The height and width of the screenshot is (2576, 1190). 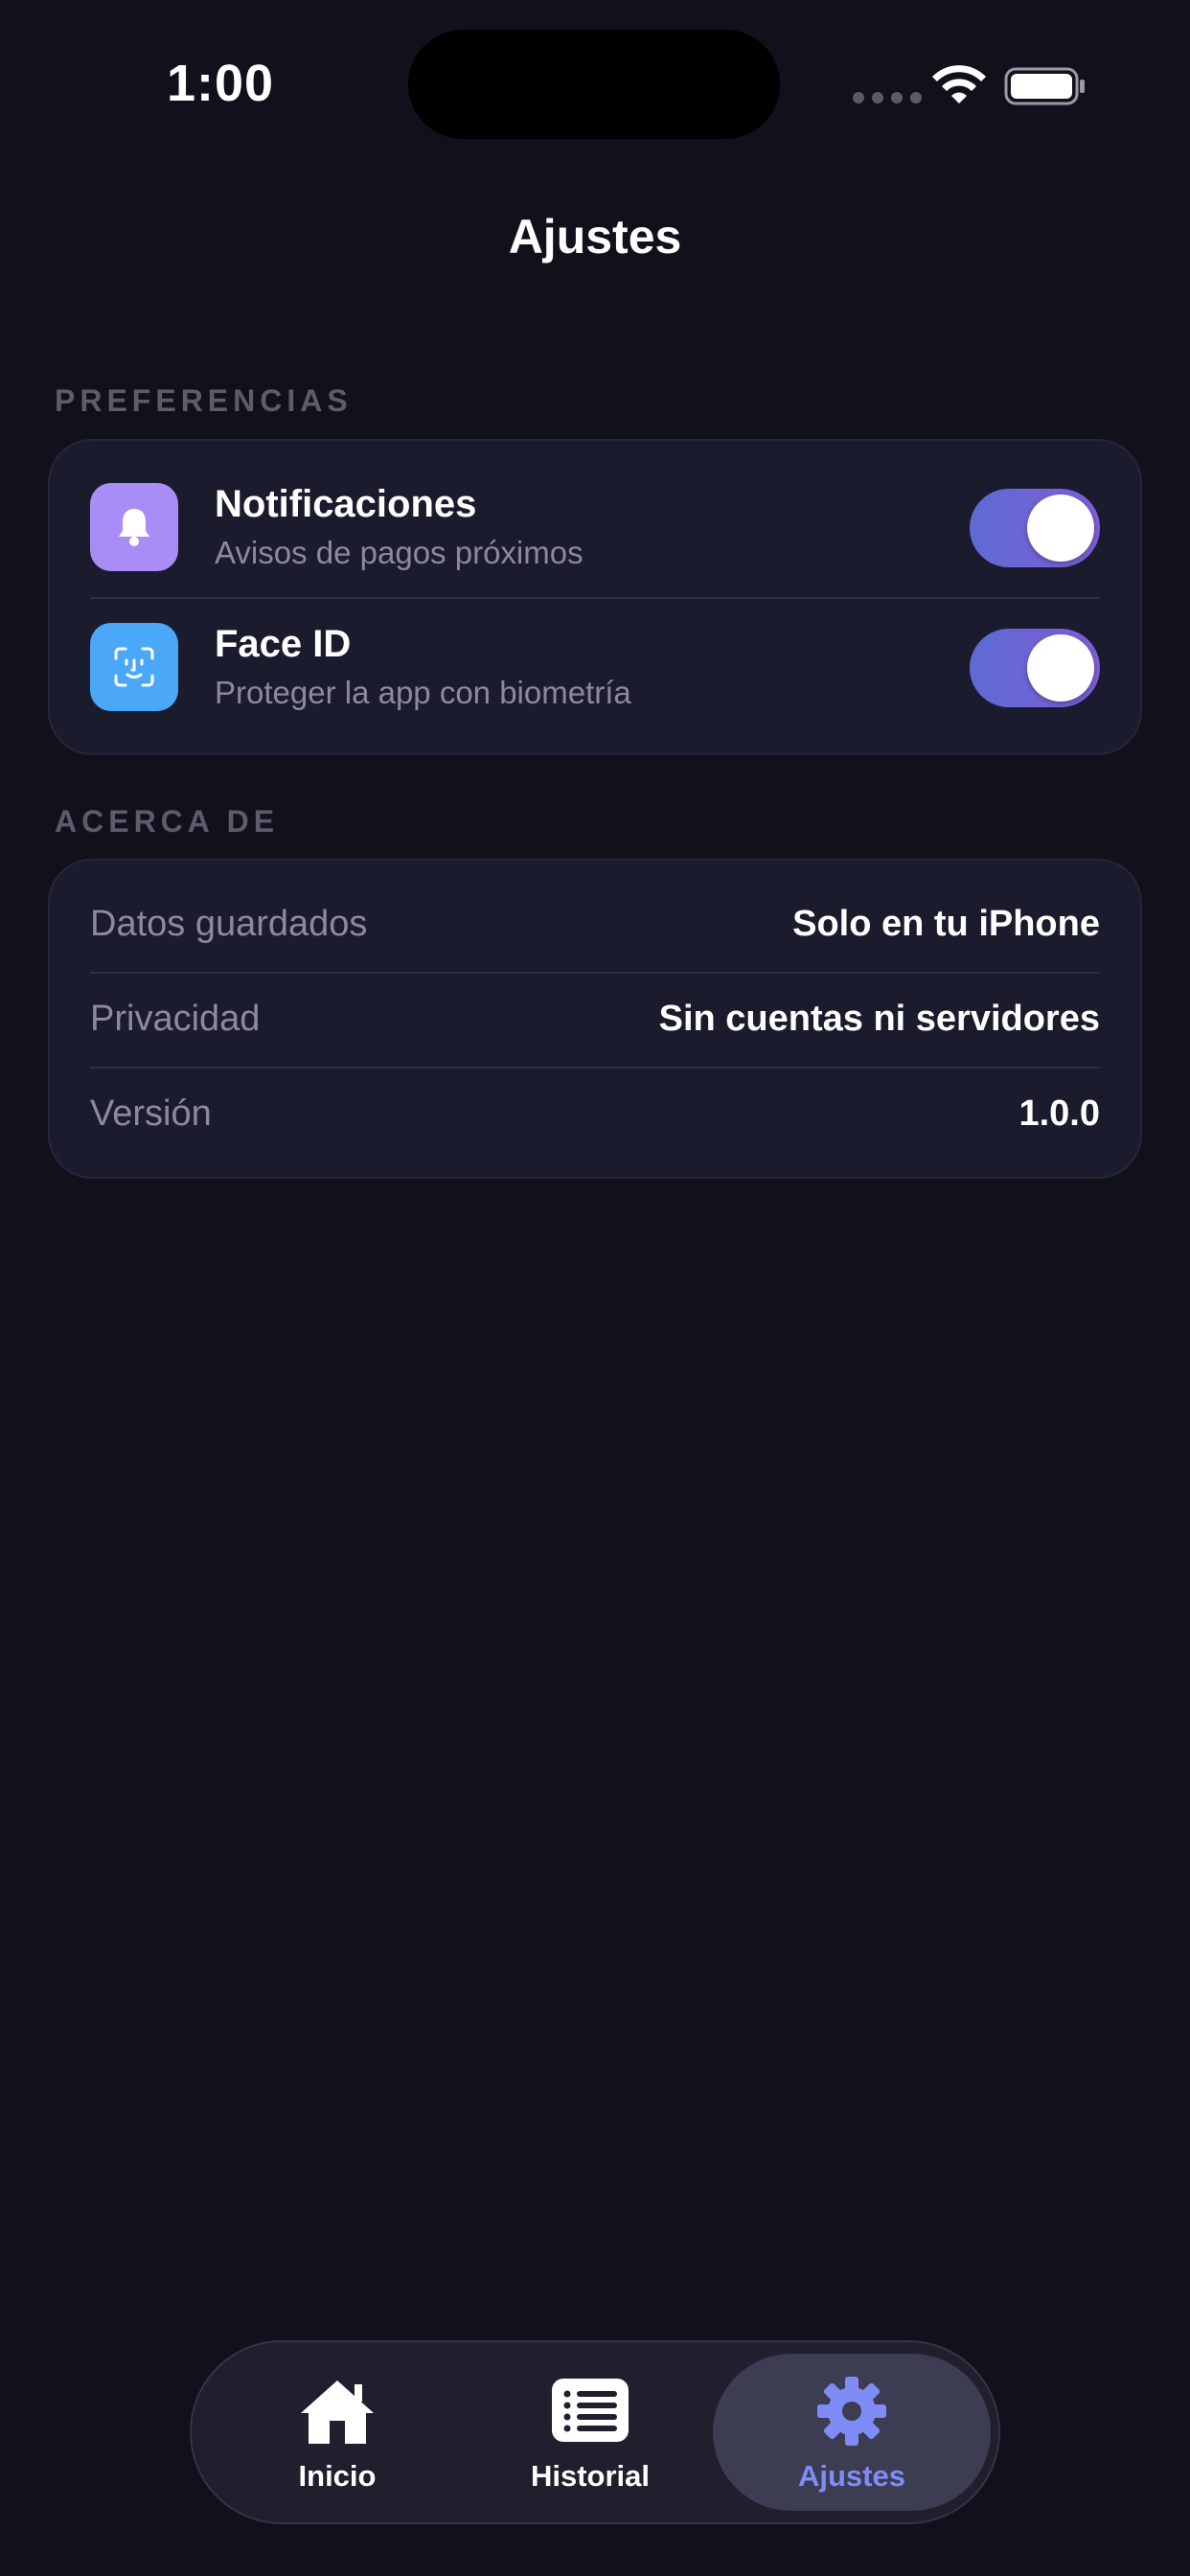 What do you see at coordinates (175, 1019) in the screenshot?
I see `privacy-label: Privacidad` at bounding box center [175, 1019].